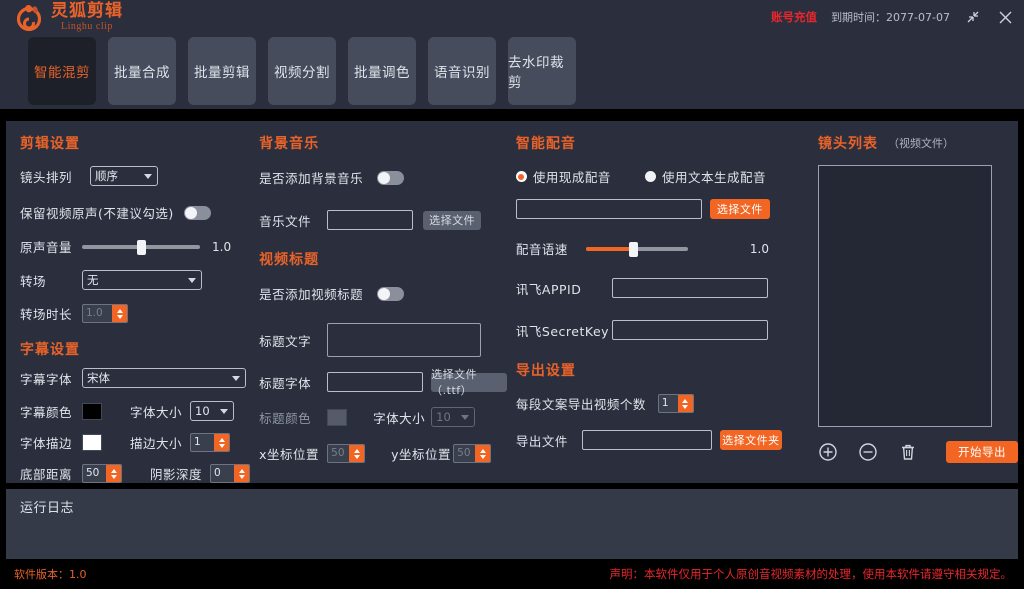 This screenshot has width=1024, height=589. What do you see at coordinates (973, 17) in the screenshot?
I see `minimize-icon` at bounding box center [973, 17].